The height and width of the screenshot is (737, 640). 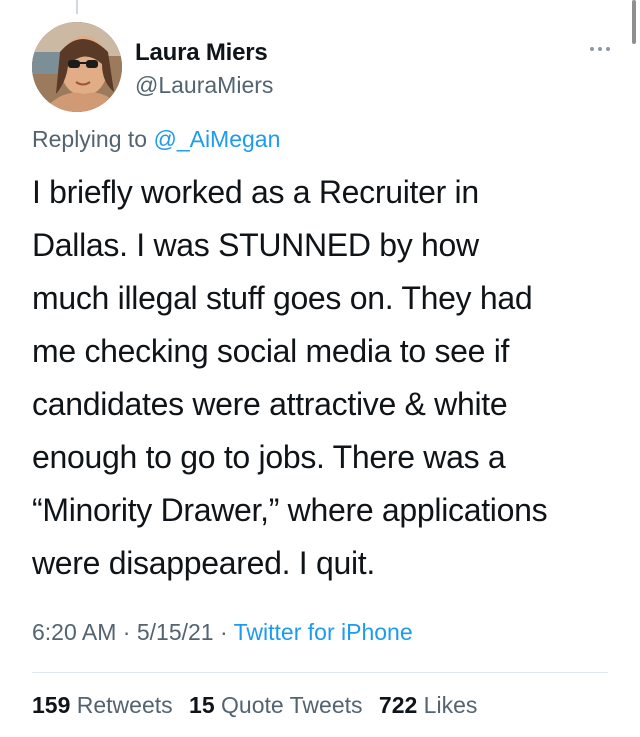 I want to click on tweet-text-line: candidates were attractive & white, so click(x=270, y=404).